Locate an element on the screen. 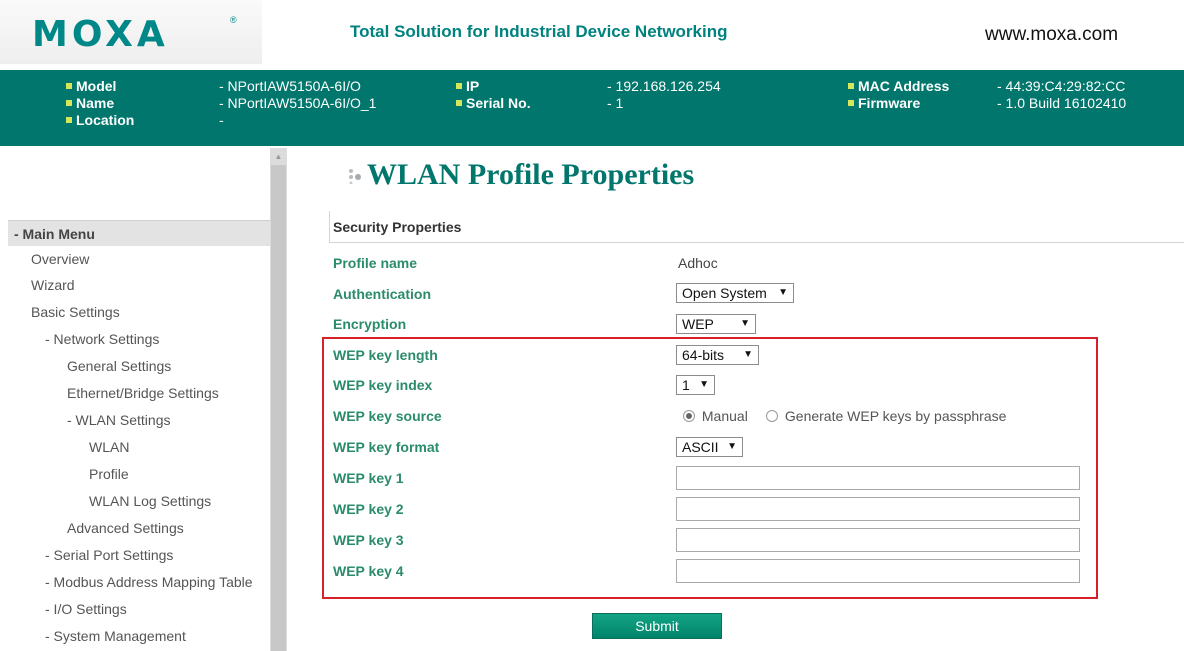  sidebar-scrollbar: ▲ is located at coordinates (278, 399).